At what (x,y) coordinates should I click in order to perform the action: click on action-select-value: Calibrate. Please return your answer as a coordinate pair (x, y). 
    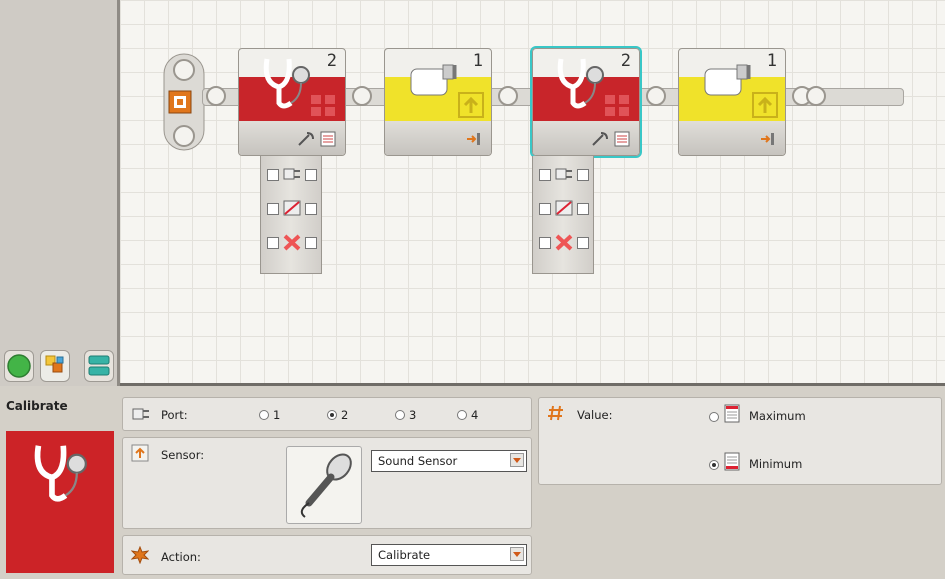
    Looking at the image, I should click on (404, 555).